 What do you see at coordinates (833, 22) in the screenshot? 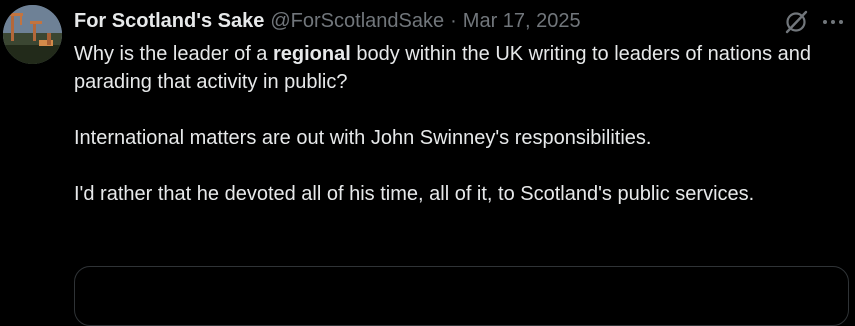
I see `more-options-icon` at bounding box center [833, 22].